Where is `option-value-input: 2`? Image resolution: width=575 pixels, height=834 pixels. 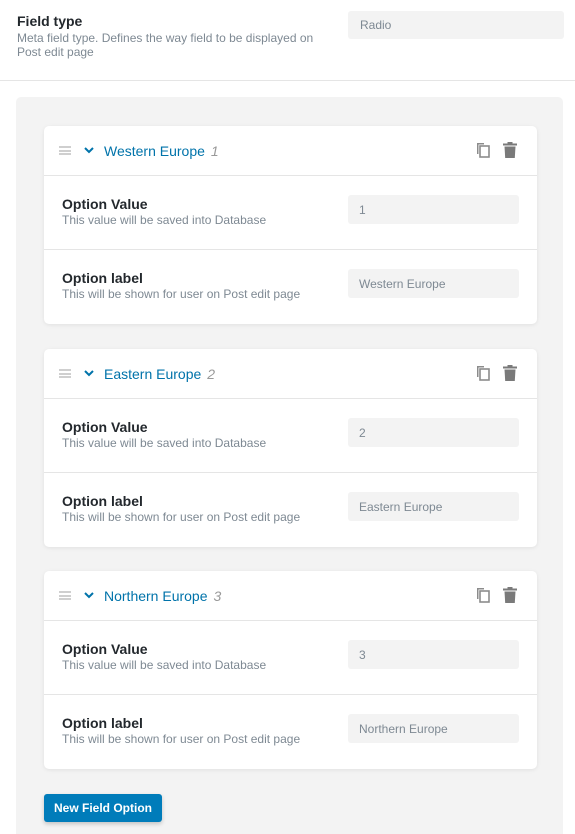 option-value-input: 2 is located at coordinates (433, 432).